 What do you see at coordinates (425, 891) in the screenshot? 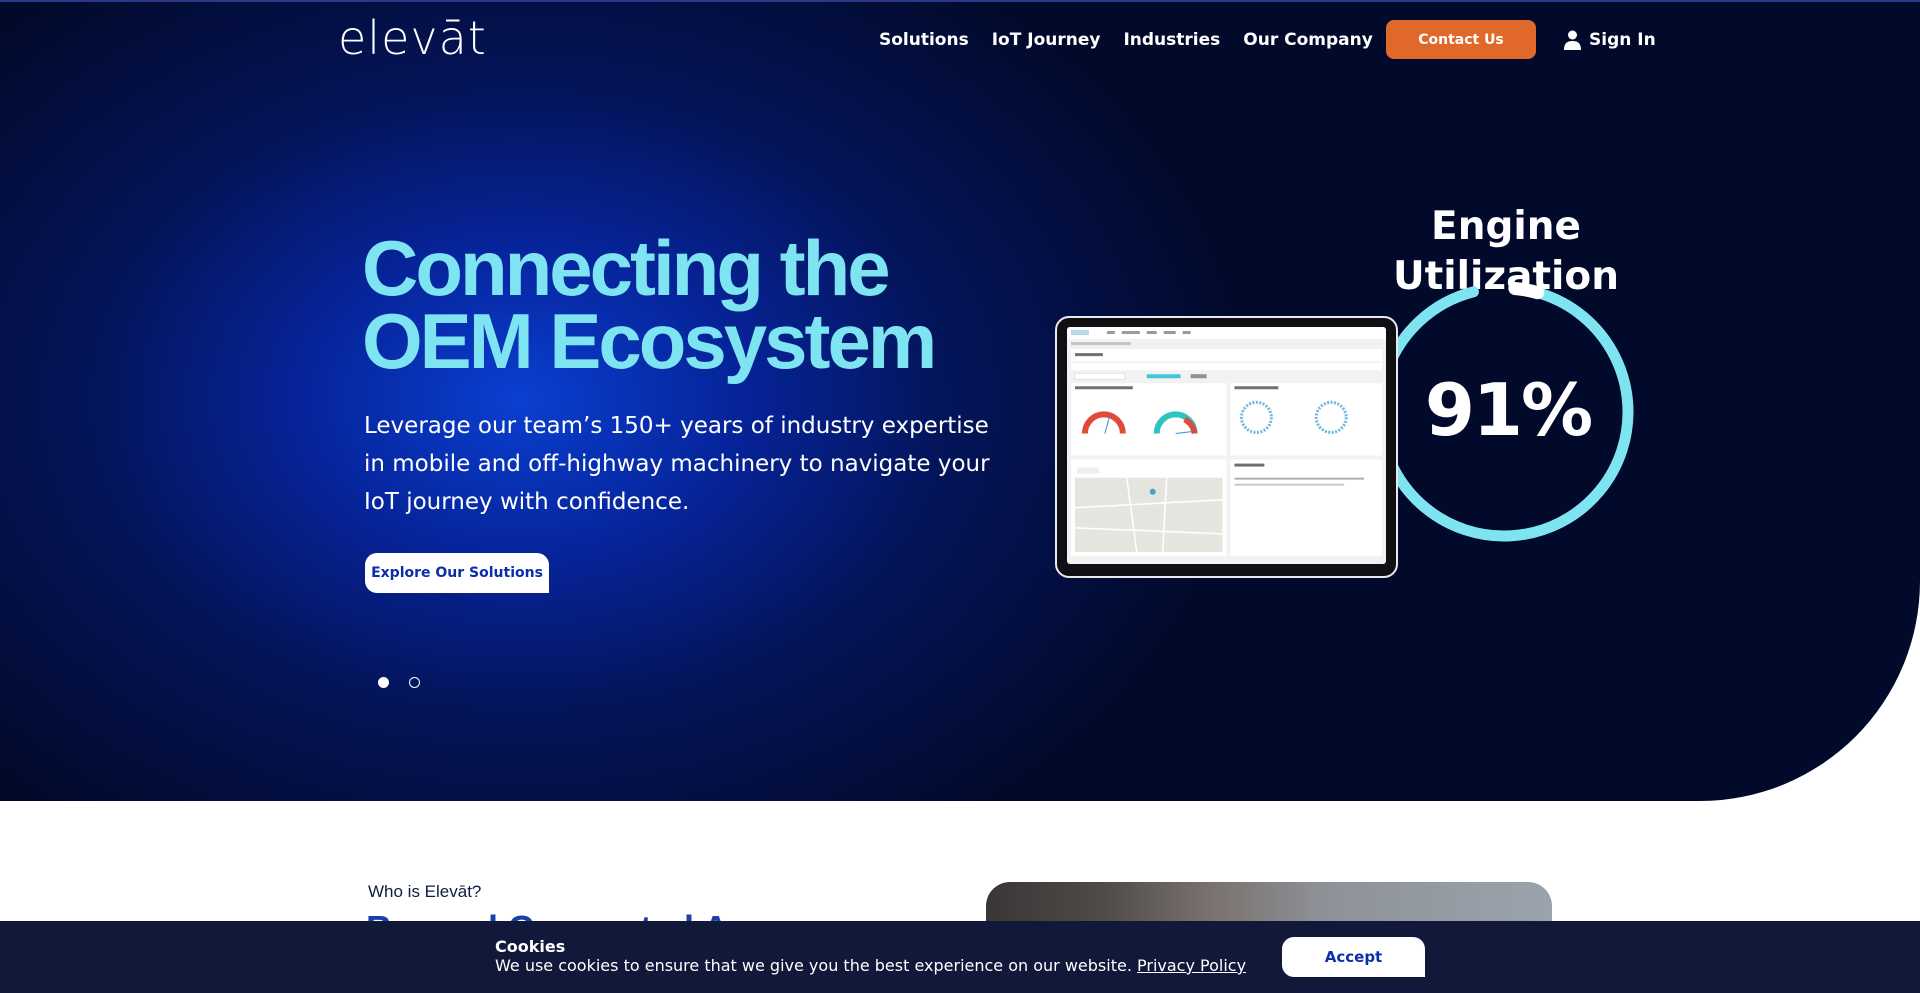
I see `about-label: Who is Elevāt?` at bounding box center [425, 891].